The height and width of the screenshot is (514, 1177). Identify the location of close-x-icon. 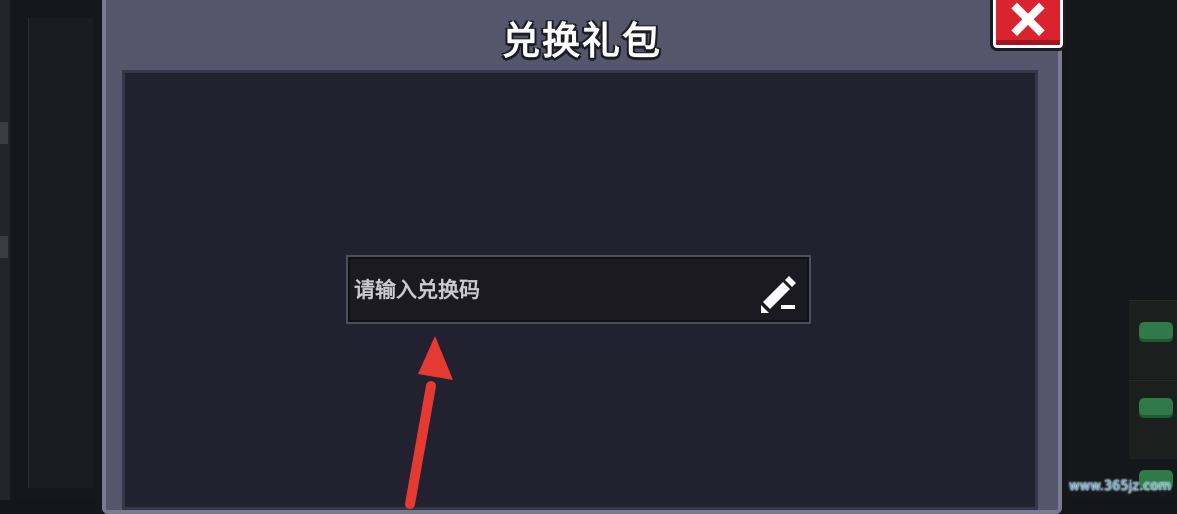
(1028, 19).